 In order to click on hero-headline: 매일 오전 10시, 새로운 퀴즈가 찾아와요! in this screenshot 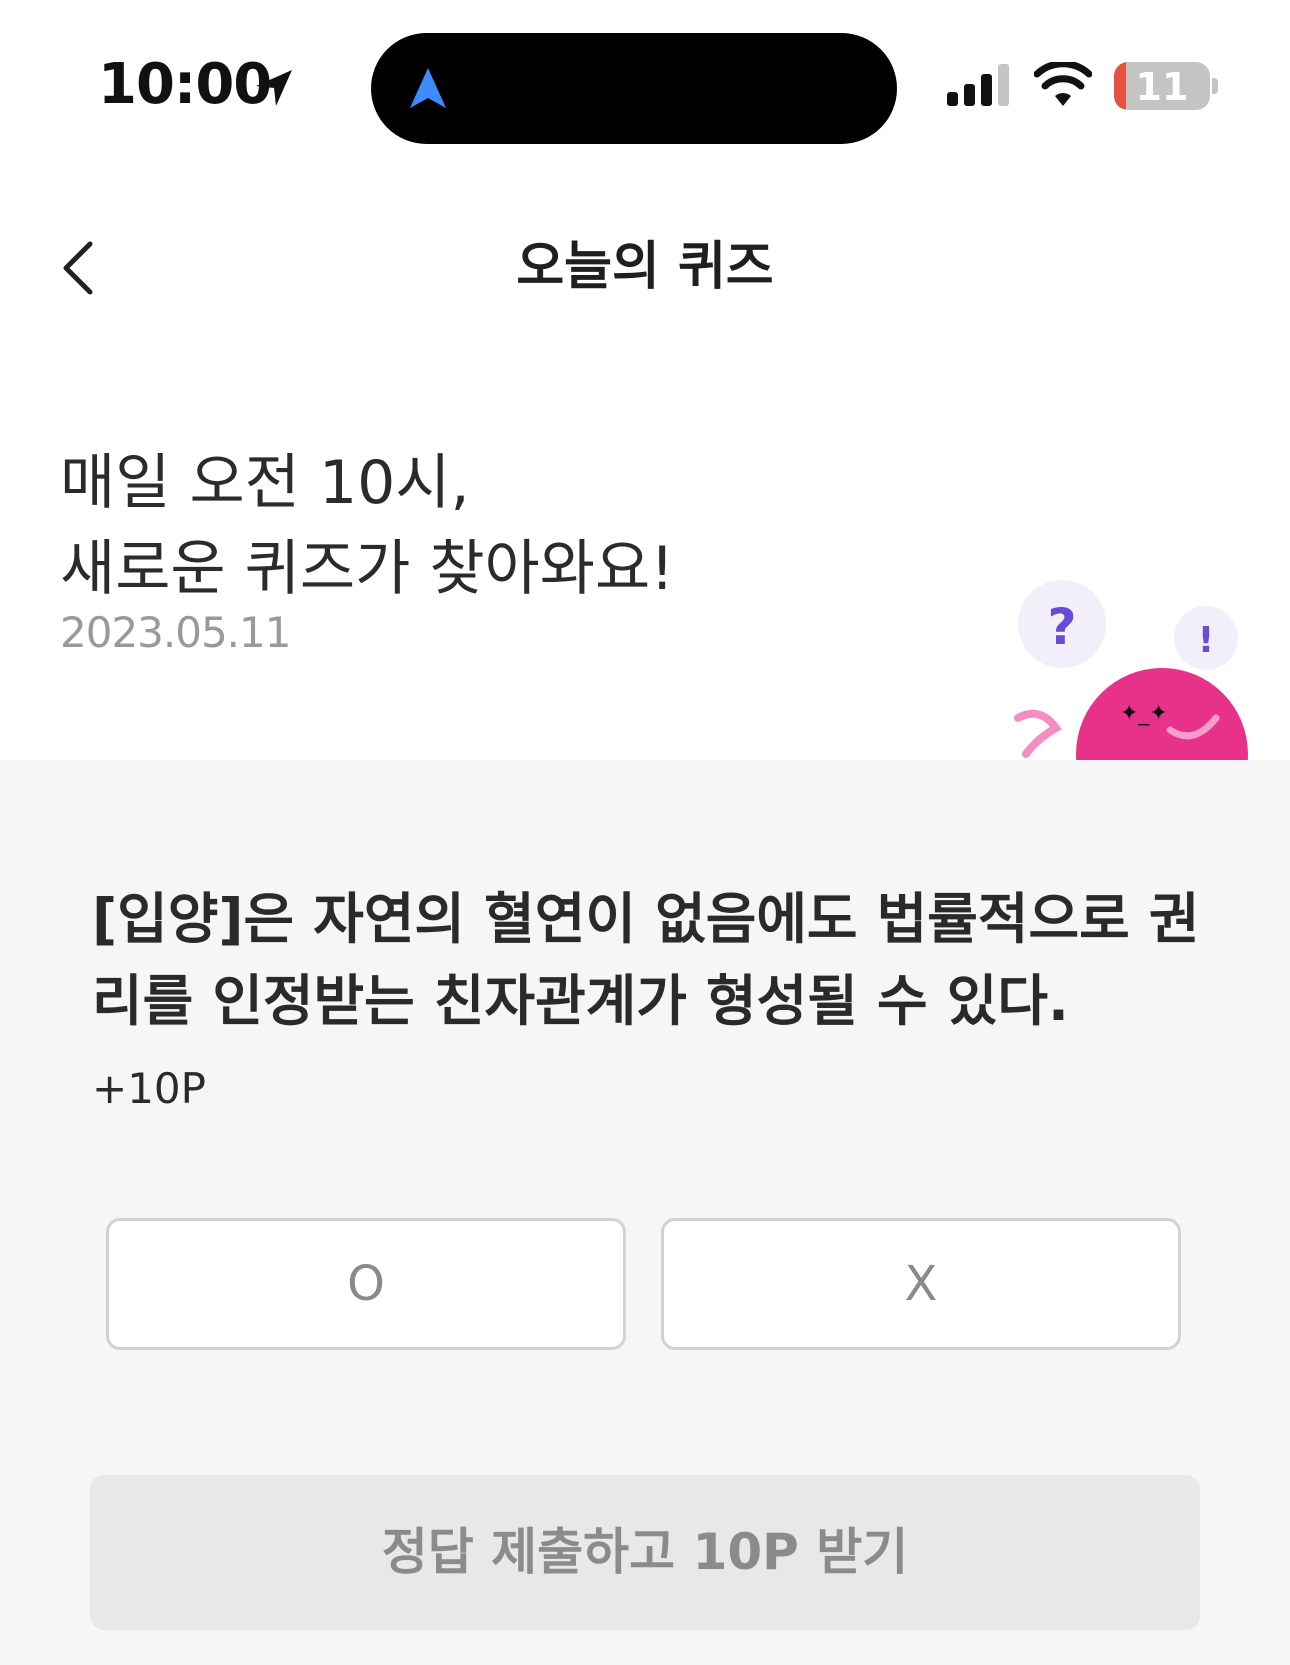, I will do `click(367, 526)`.